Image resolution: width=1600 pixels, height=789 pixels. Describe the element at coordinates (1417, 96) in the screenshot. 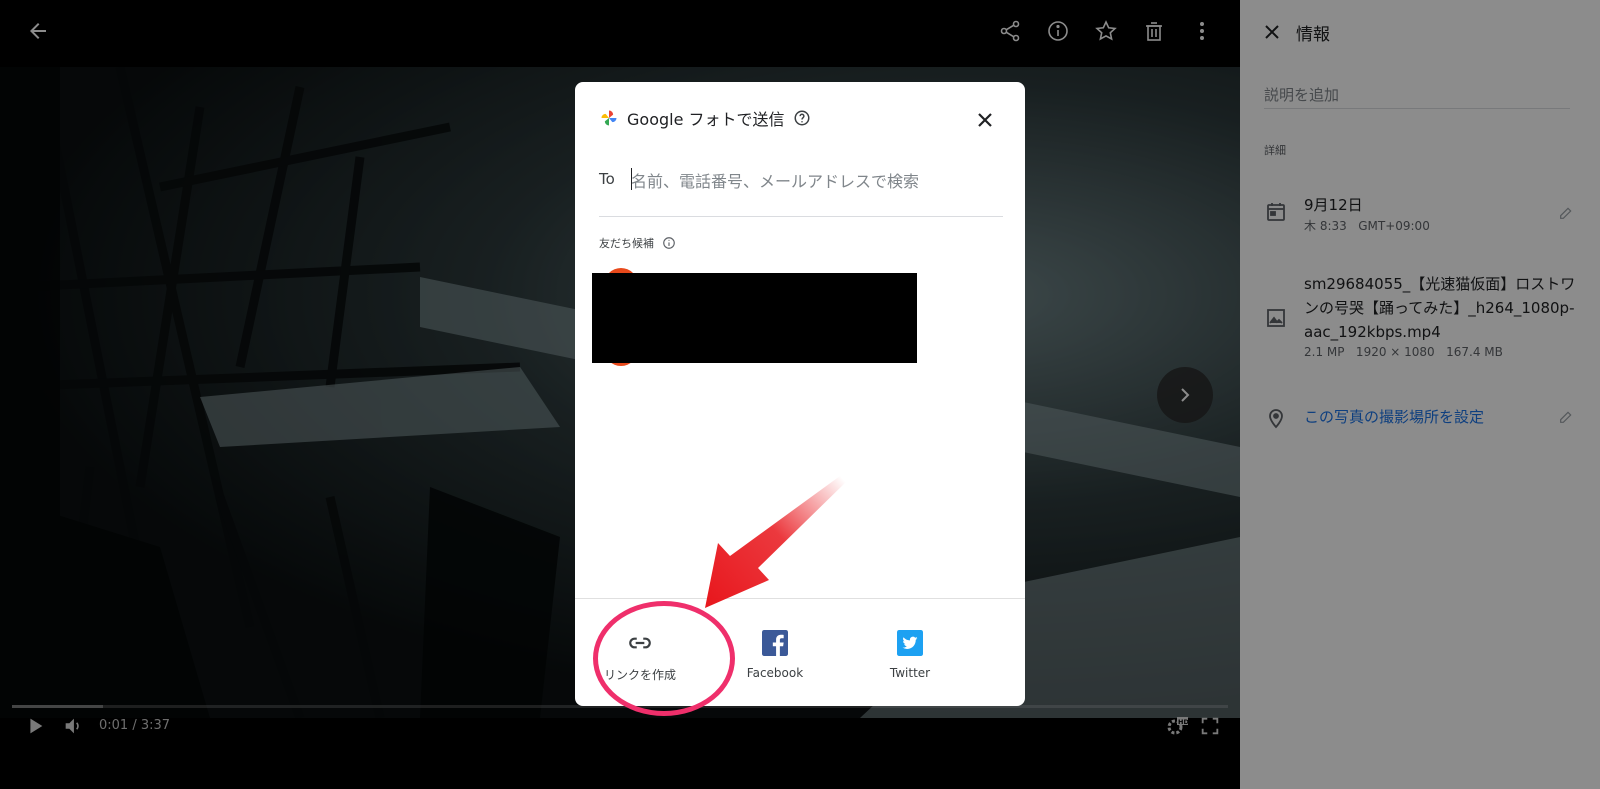

I see `description-field: 説明を追加` at that location.